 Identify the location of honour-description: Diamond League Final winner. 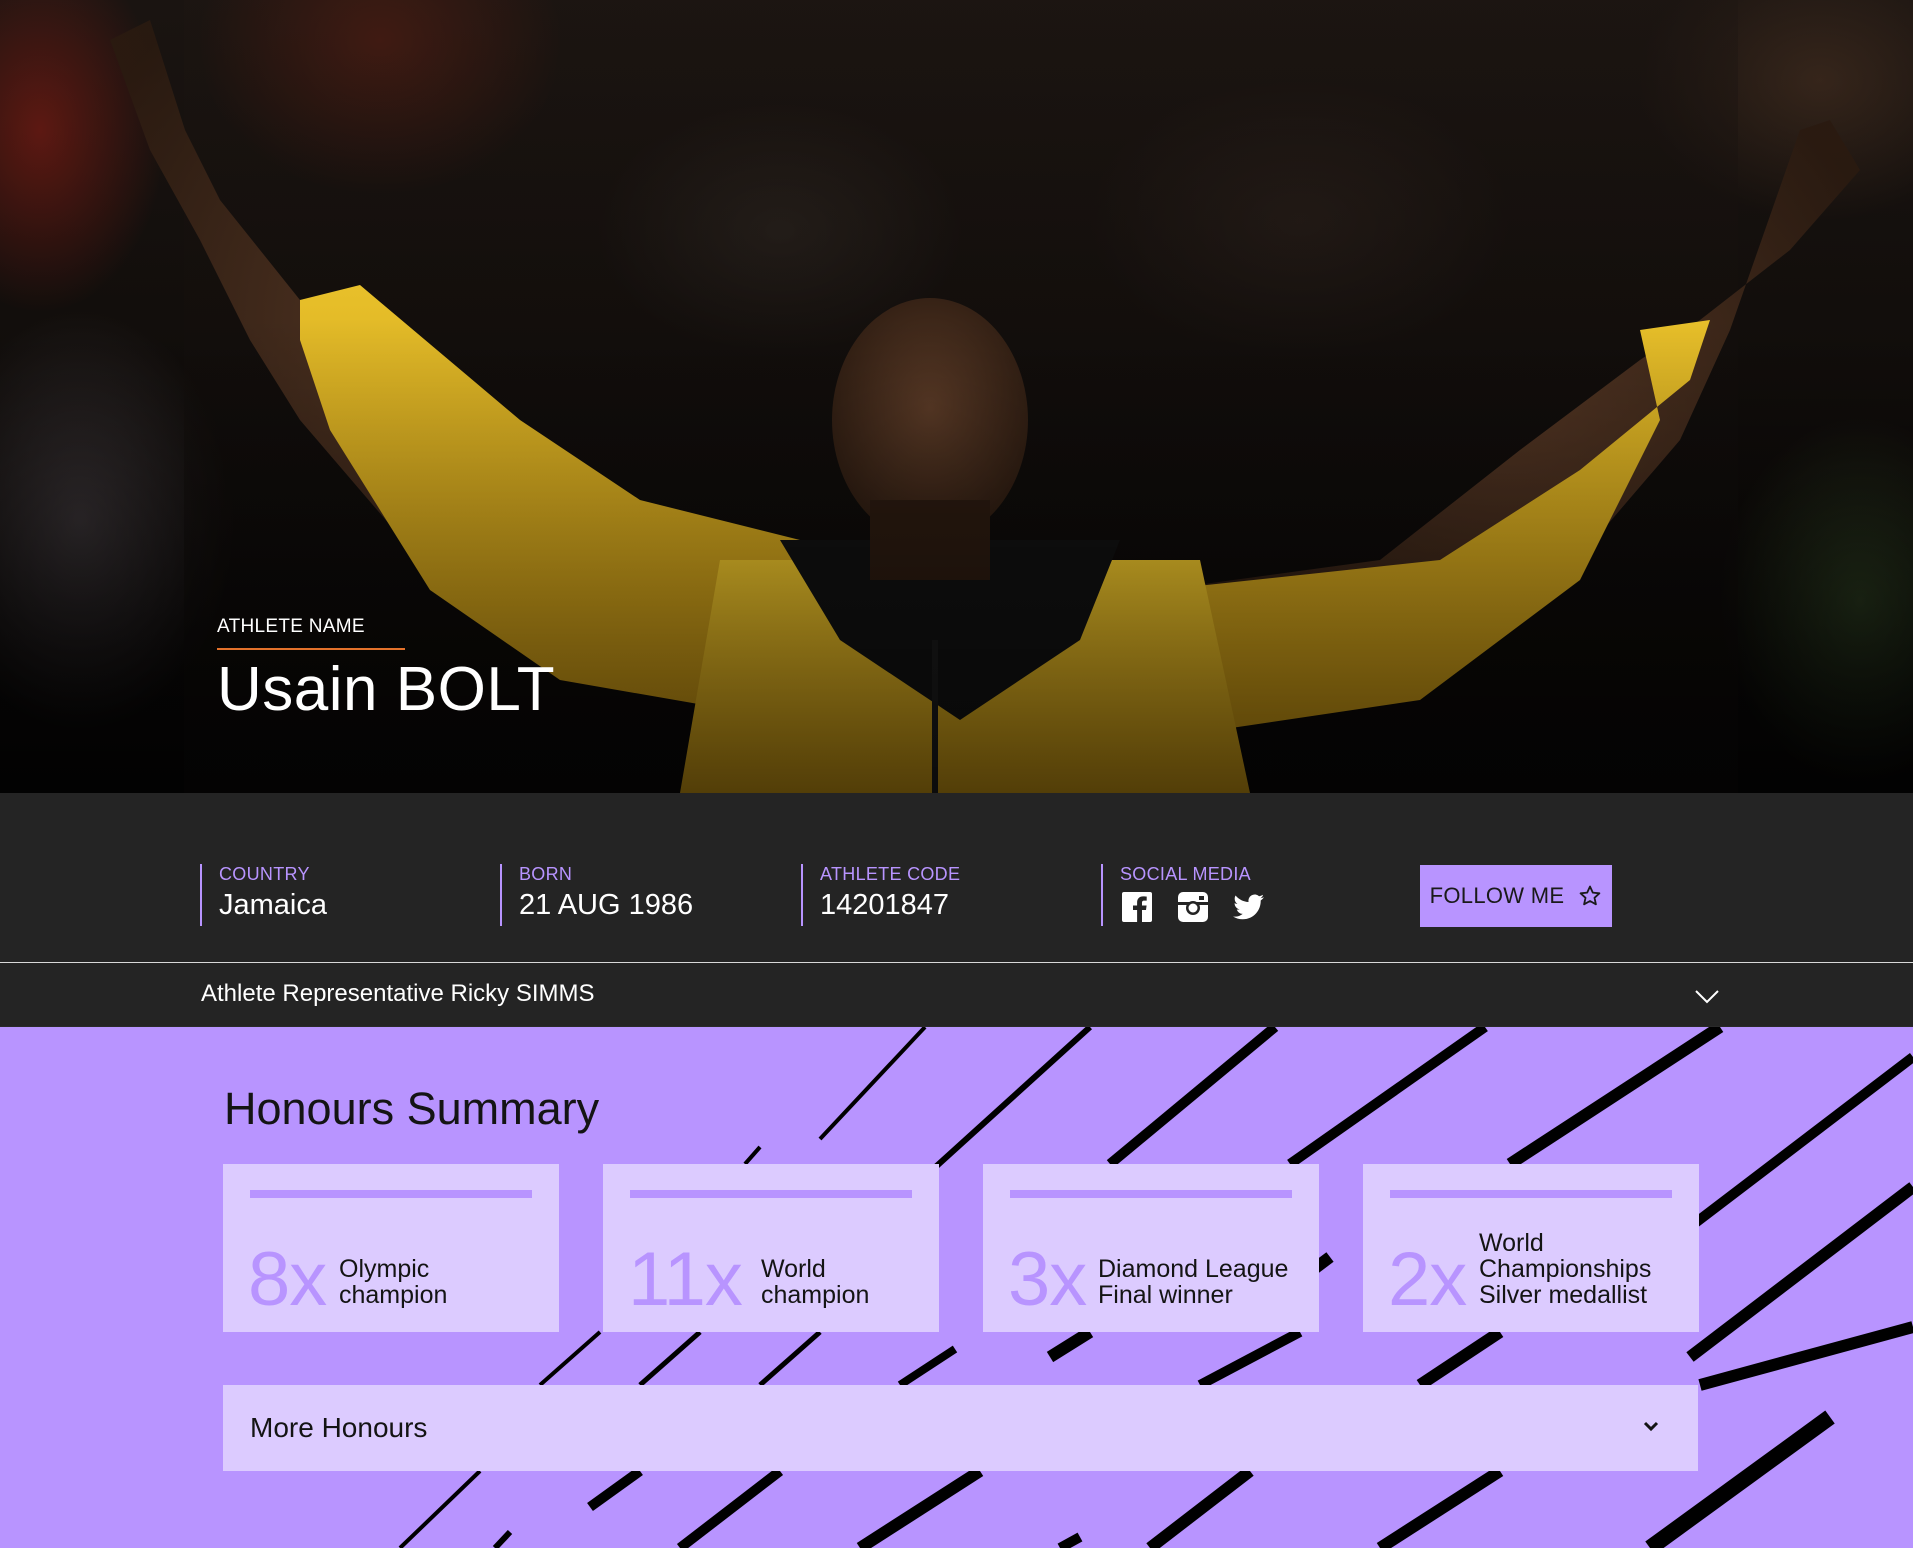
(1193, 1282).